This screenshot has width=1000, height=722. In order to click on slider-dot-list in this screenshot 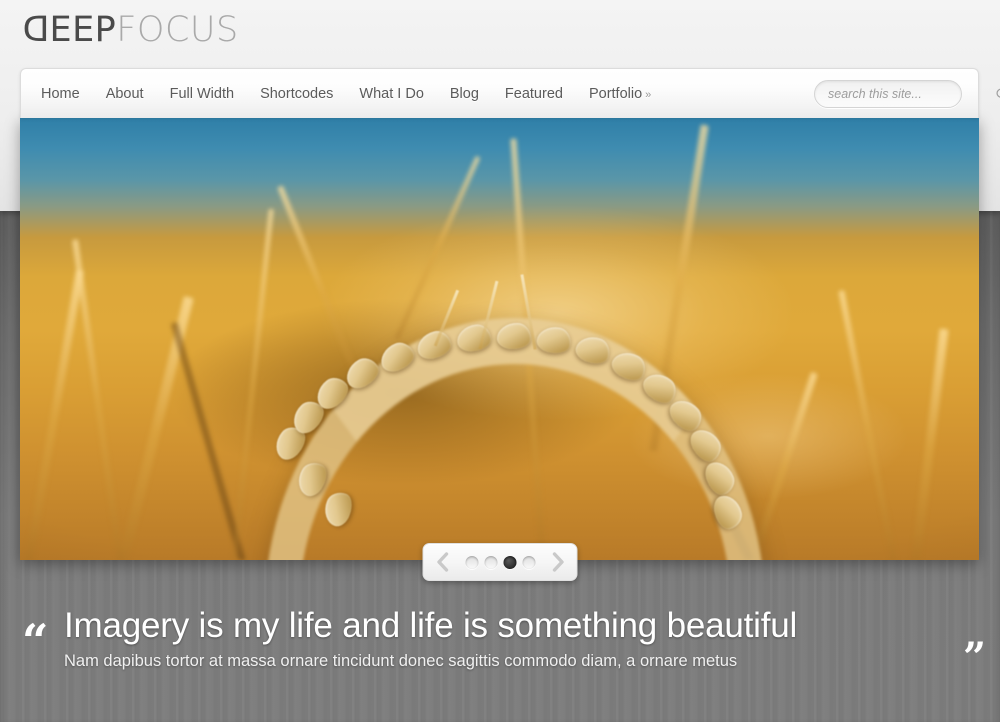, I will do `click(500, 562)`.